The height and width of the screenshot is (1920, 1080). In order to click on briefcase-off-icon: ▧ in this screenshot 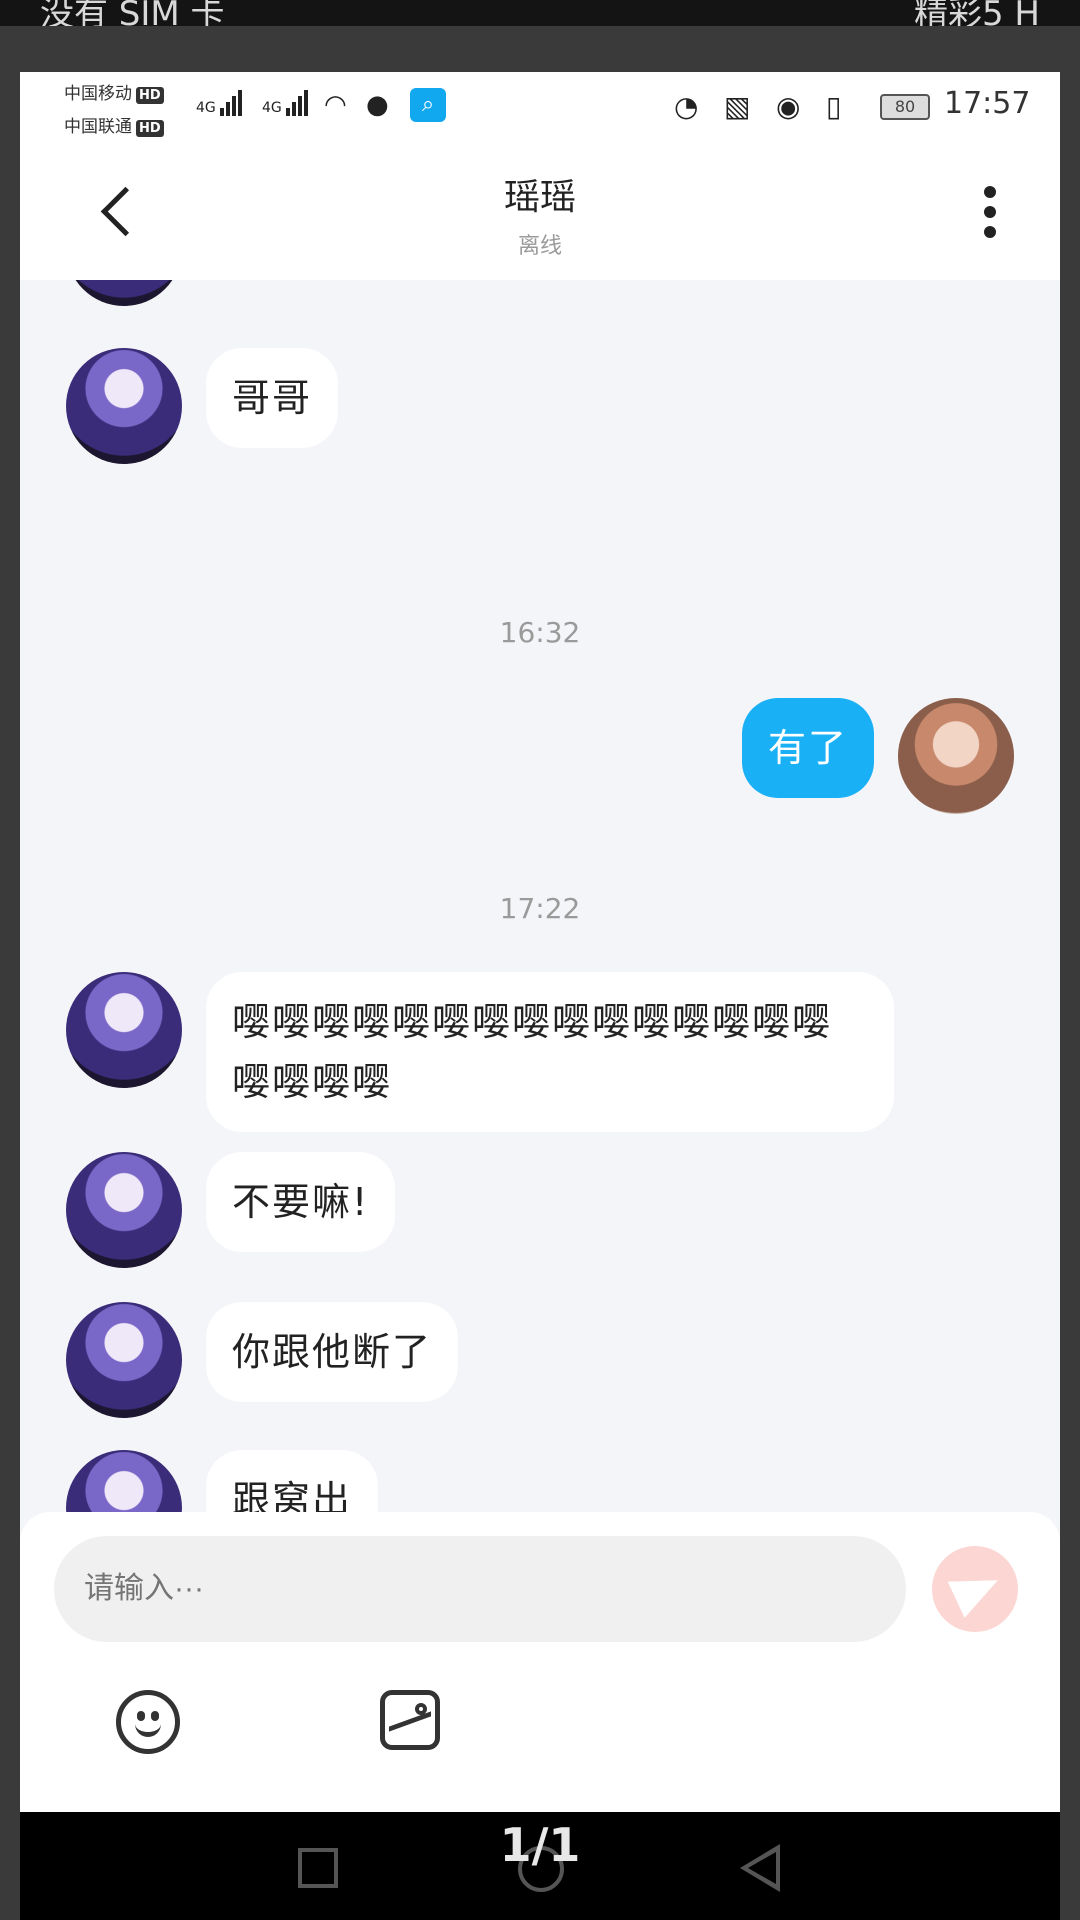, I will do `click(737, 106)`.